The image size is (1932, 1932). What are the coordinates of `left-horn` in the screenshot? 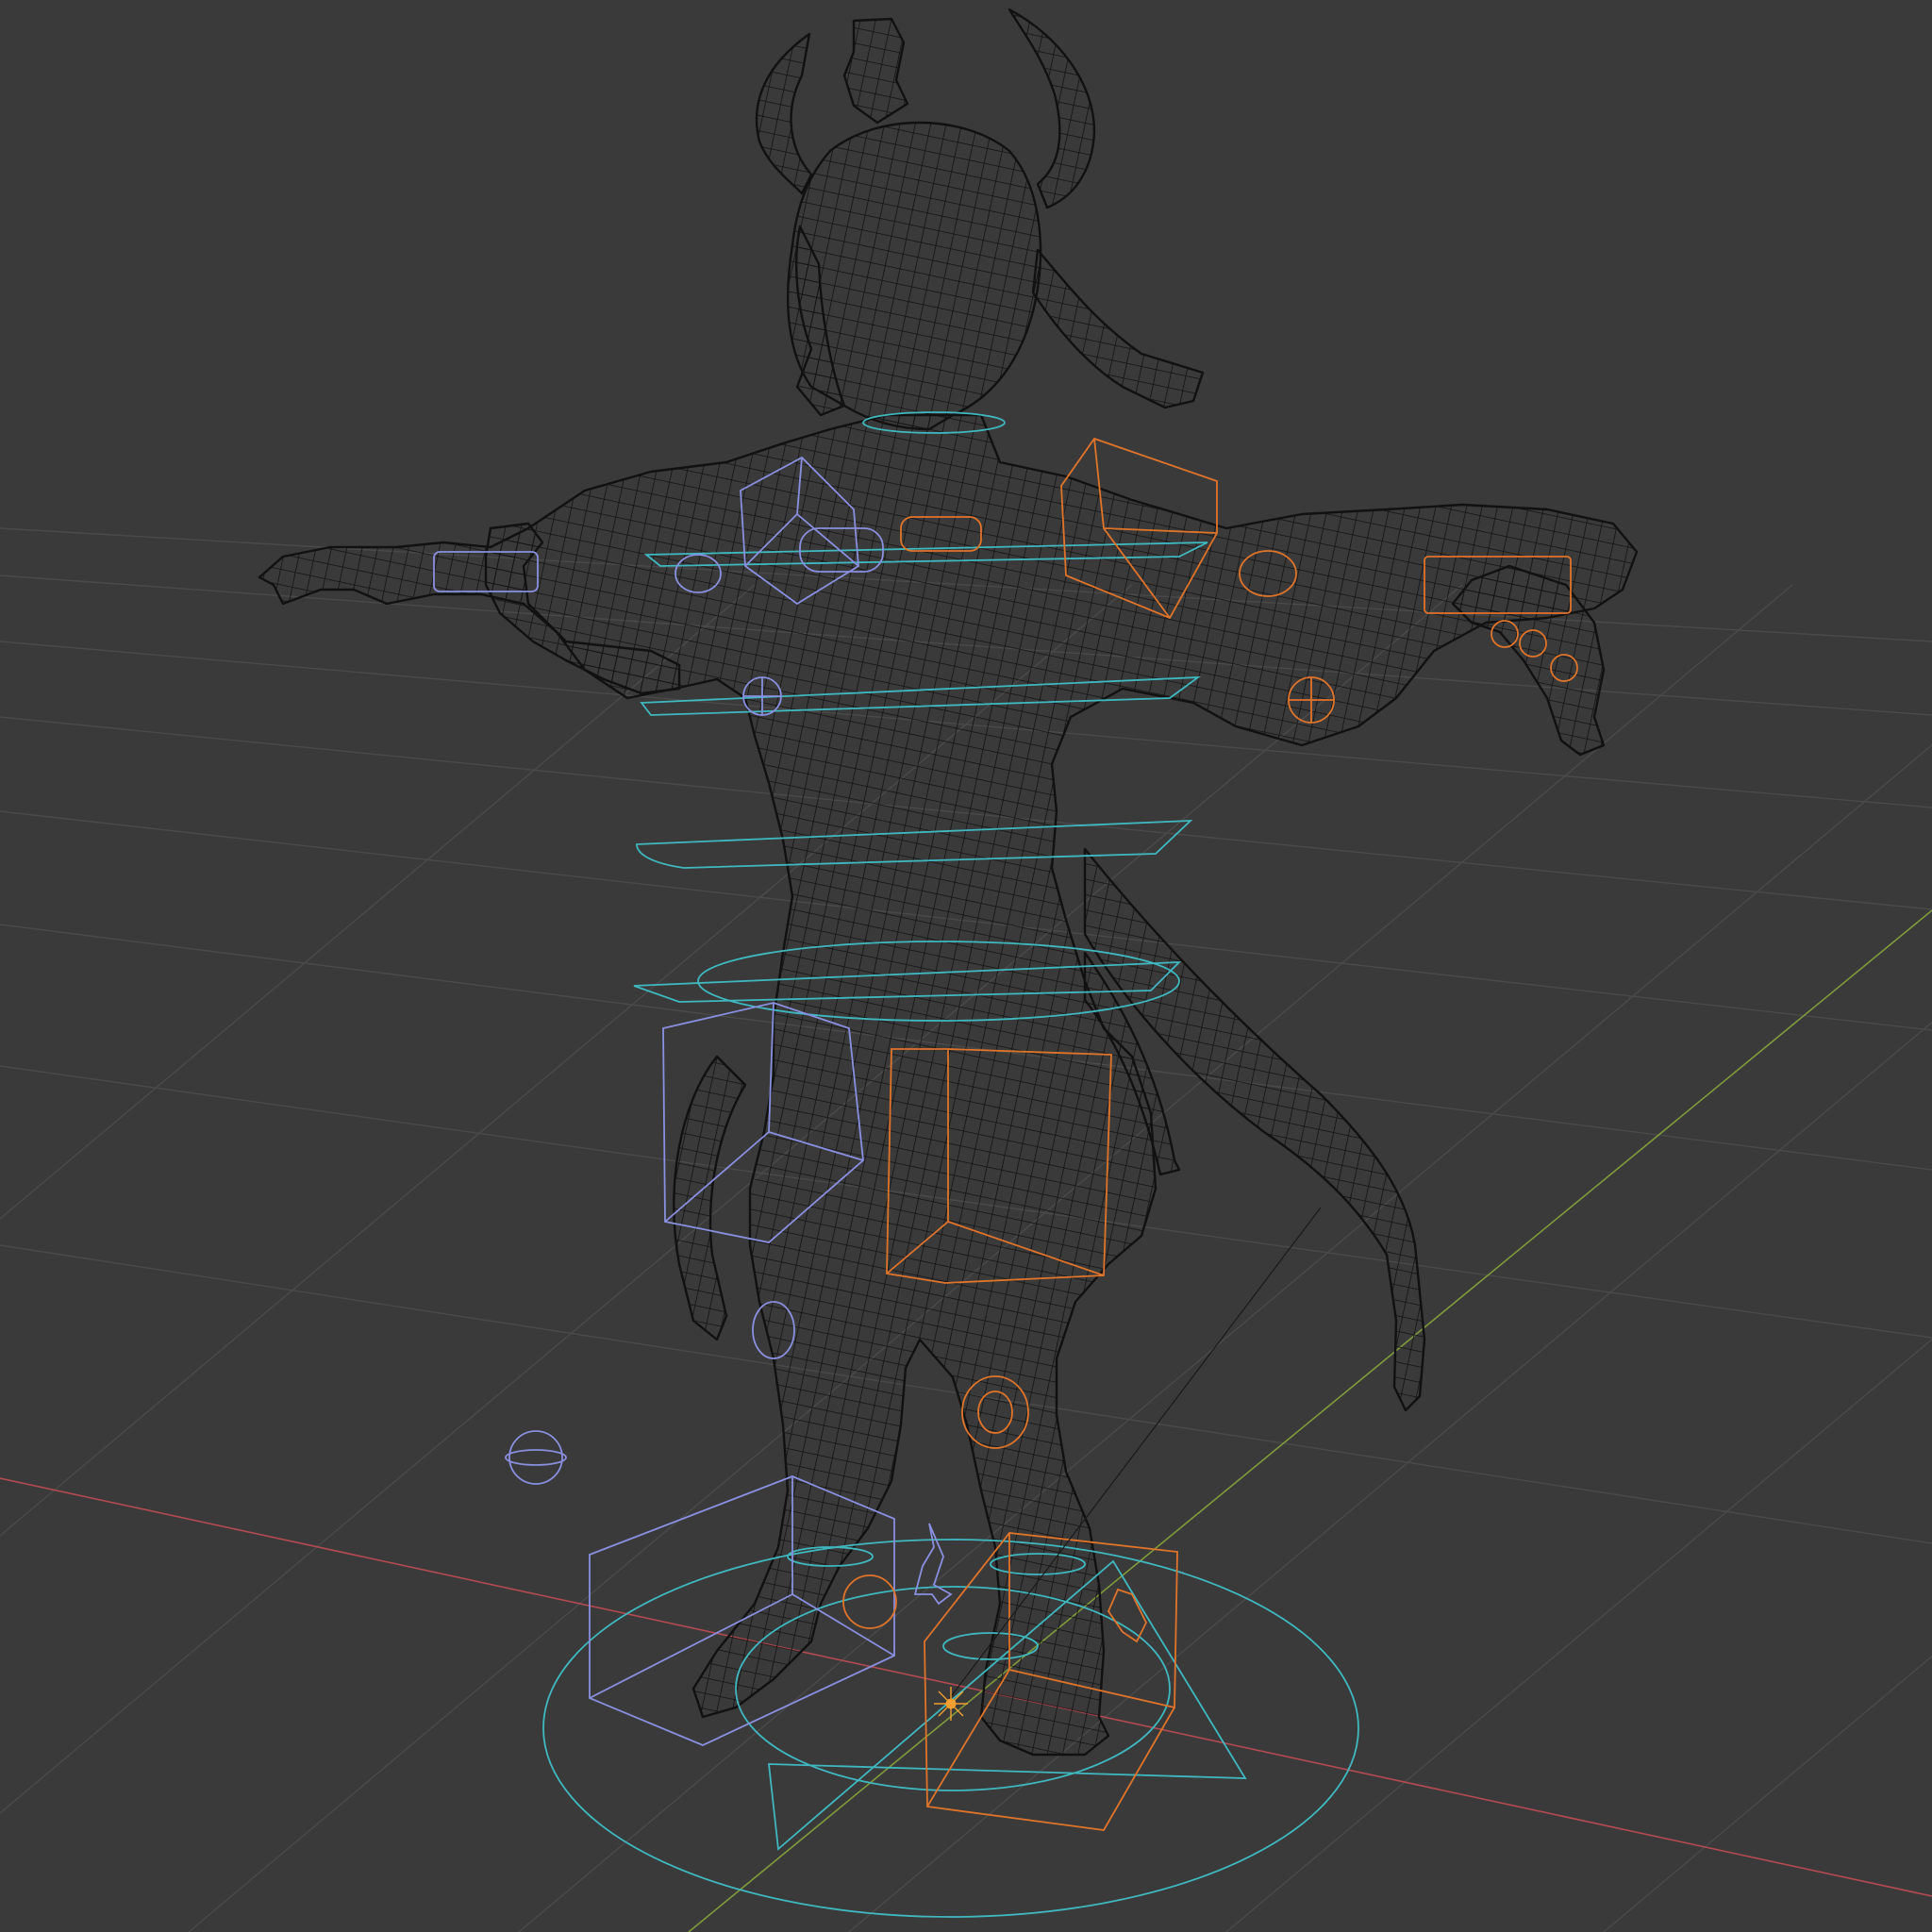 It's located at (784, 113).